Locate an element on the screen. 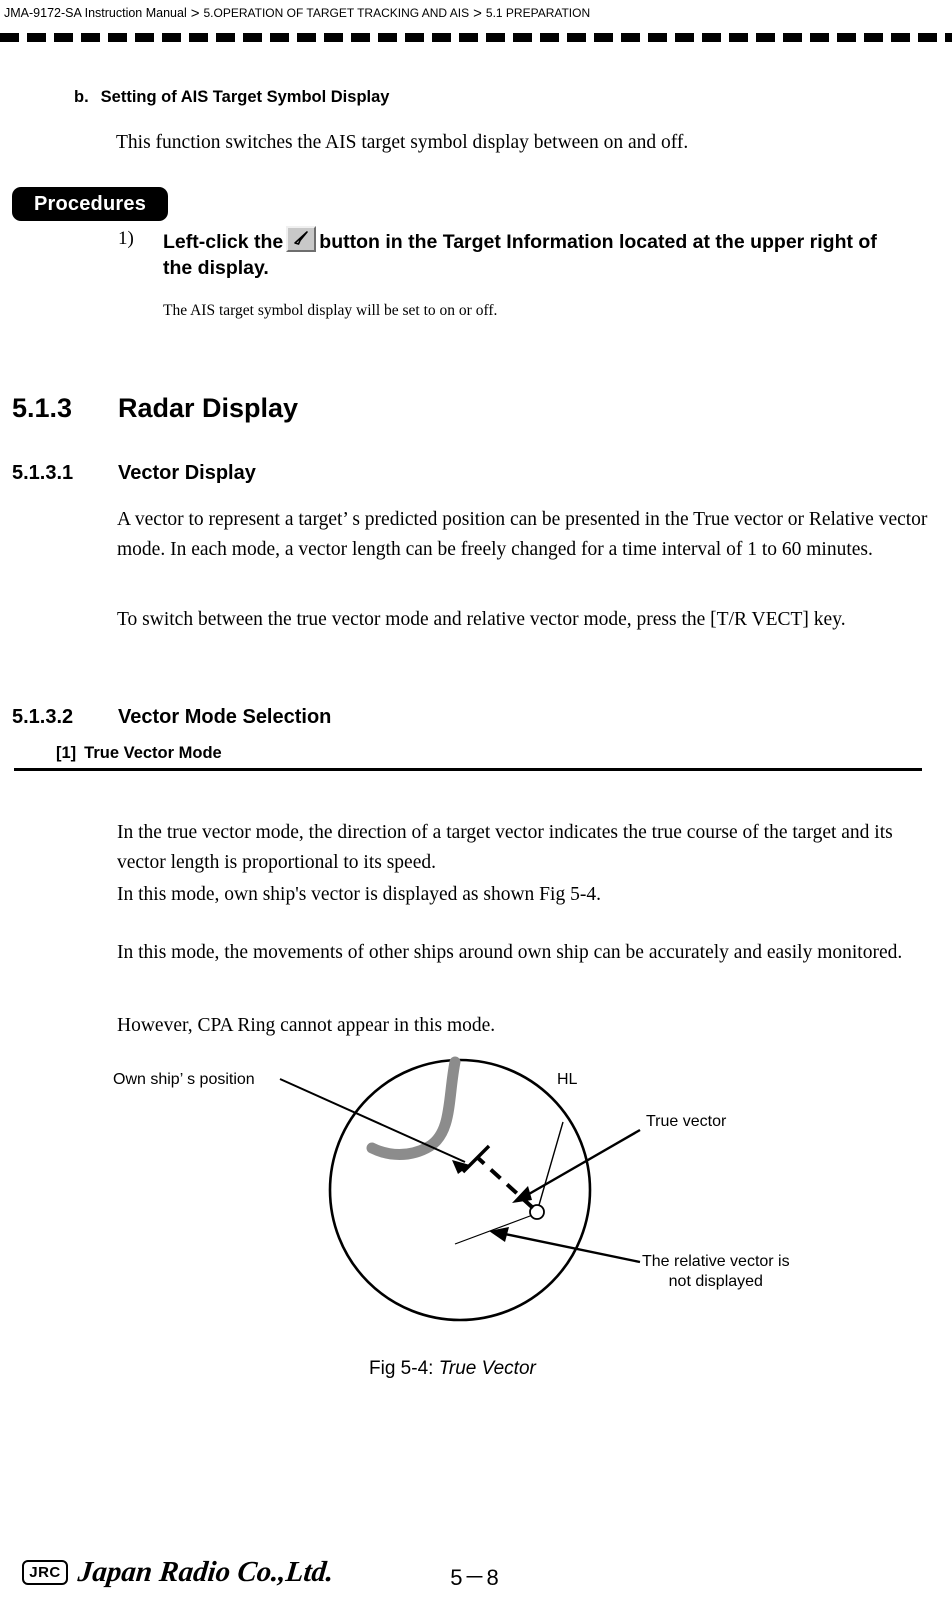  leader-arrowhead-own-ship is located at coordinates (461, 1167).